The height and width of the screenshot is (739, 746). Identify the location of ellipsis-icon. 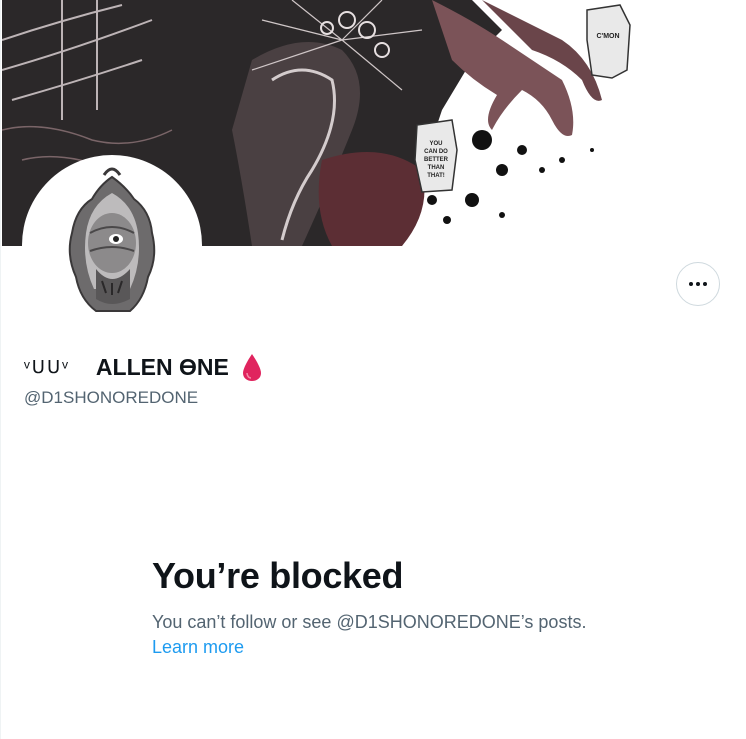
(698, 284).